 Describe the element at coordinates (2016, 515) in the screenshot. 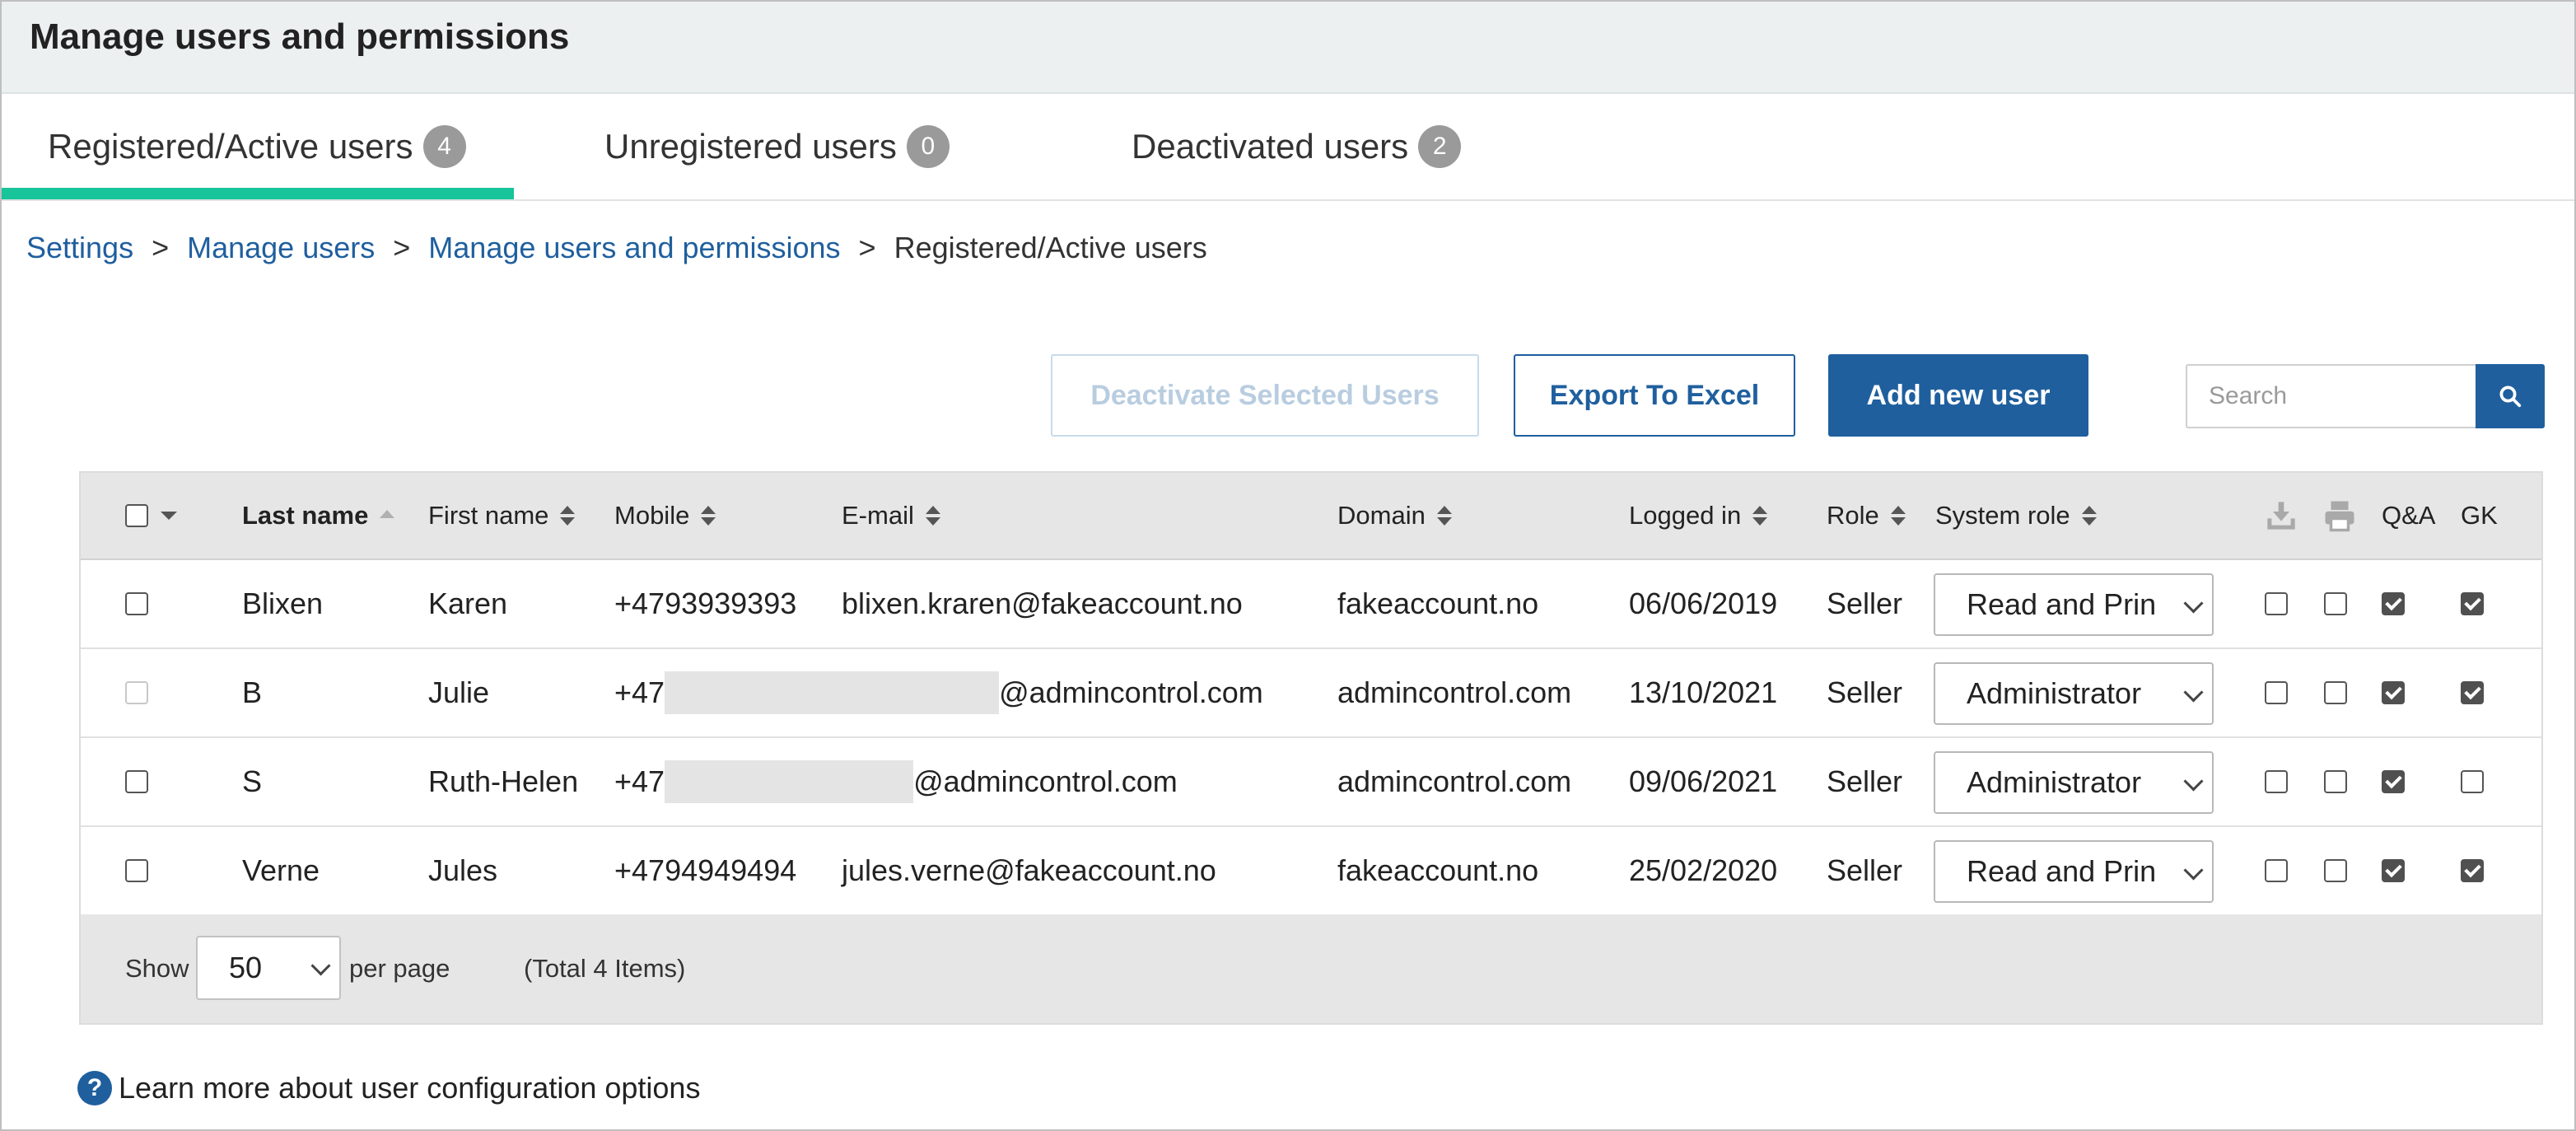

I see `column-header-system-role: System role` at that location.